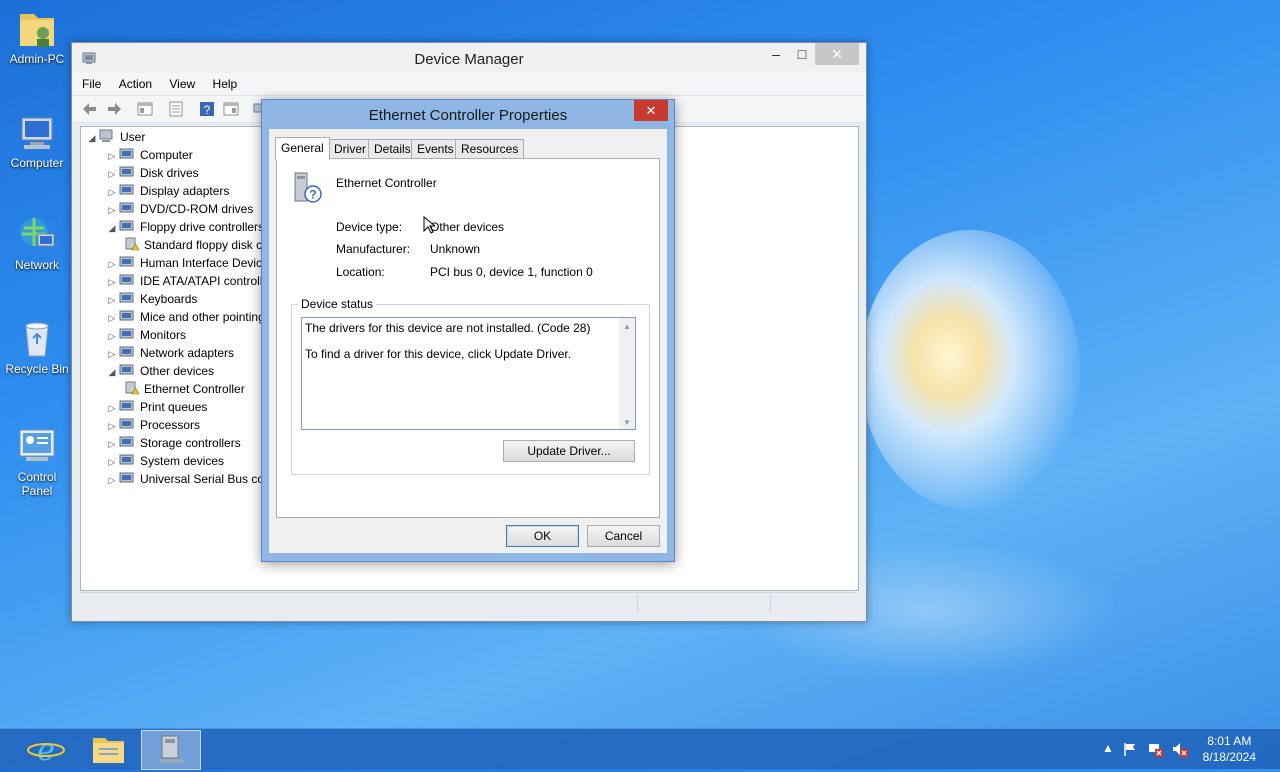 This screenshot has width=1280, height=772. I want to click on tree-device-item: Ethernet Controller, so click(184, 389).